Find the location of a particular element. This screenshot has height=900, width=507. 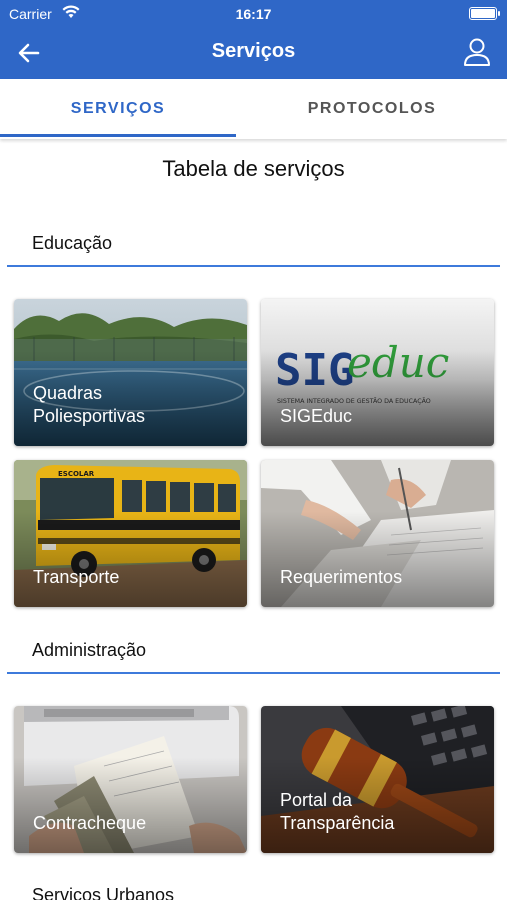

user-icon is located at coordinates (477, 52).